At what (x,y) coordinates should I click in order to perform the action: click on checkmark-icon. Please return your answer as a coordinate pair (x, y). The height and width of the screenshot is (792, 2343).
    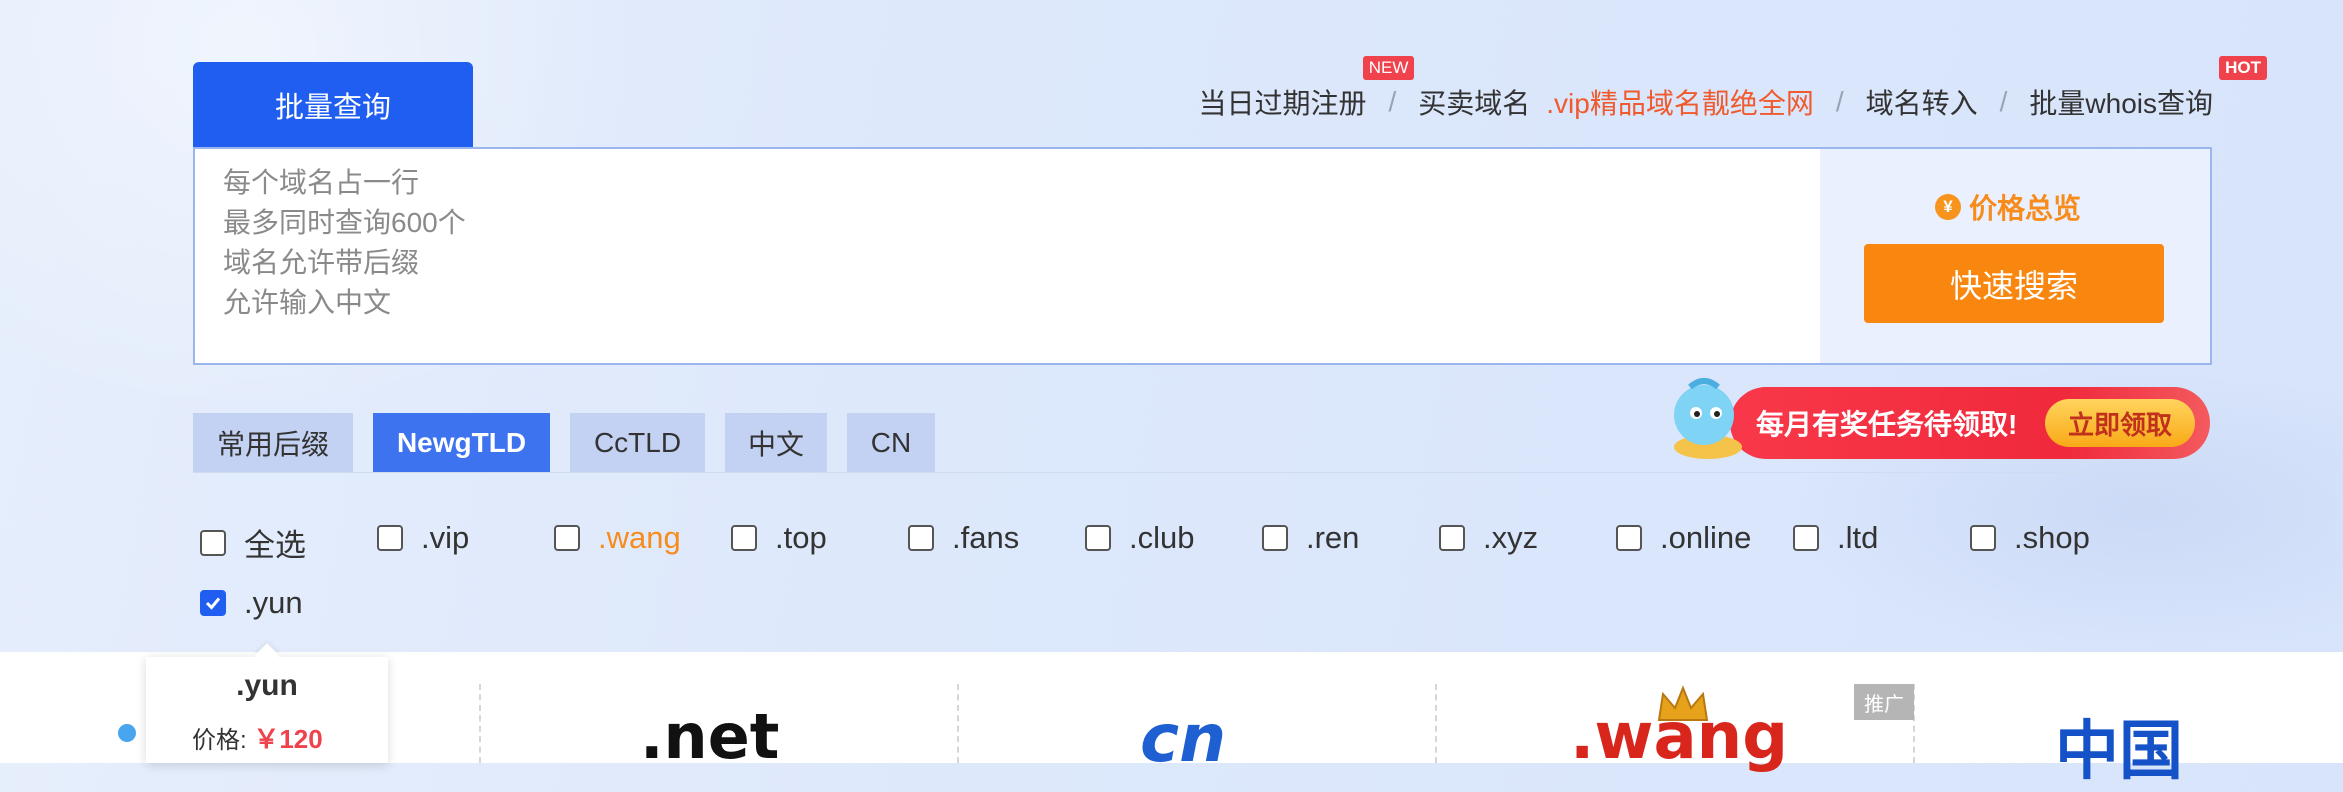
    Looking at the image, I should click on (213, 603).